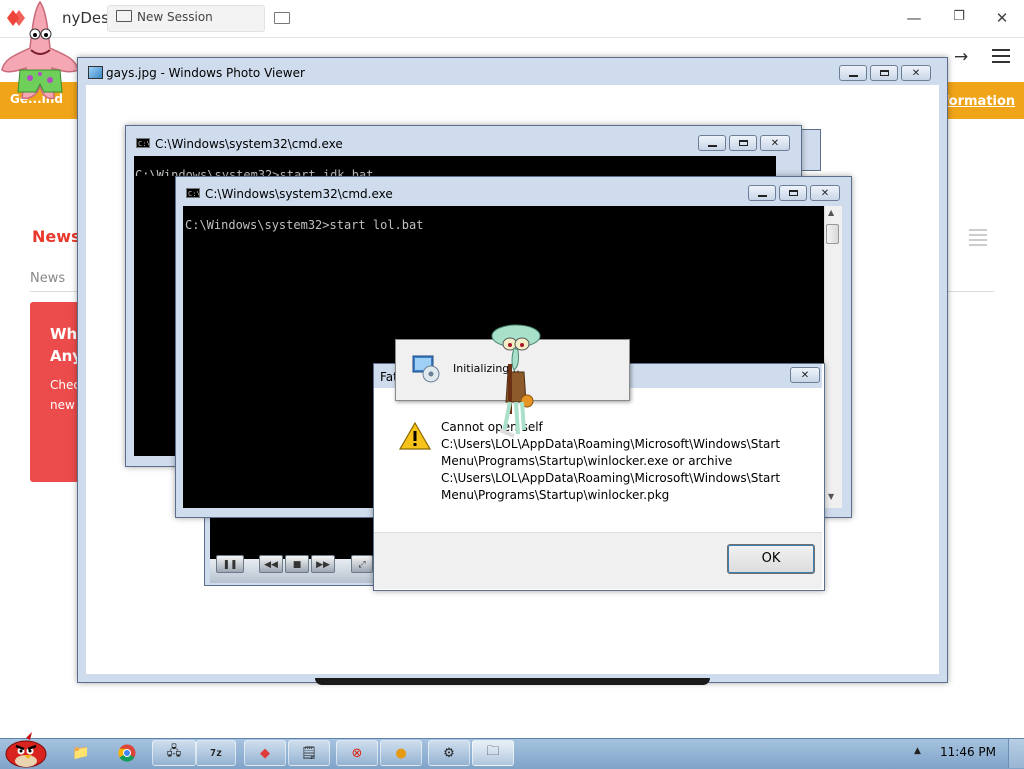 Image resolution: width=1024 pixels, height=769 pixels. I want to click on cmd-back-window-buttons: ✕, so click(742, 143).